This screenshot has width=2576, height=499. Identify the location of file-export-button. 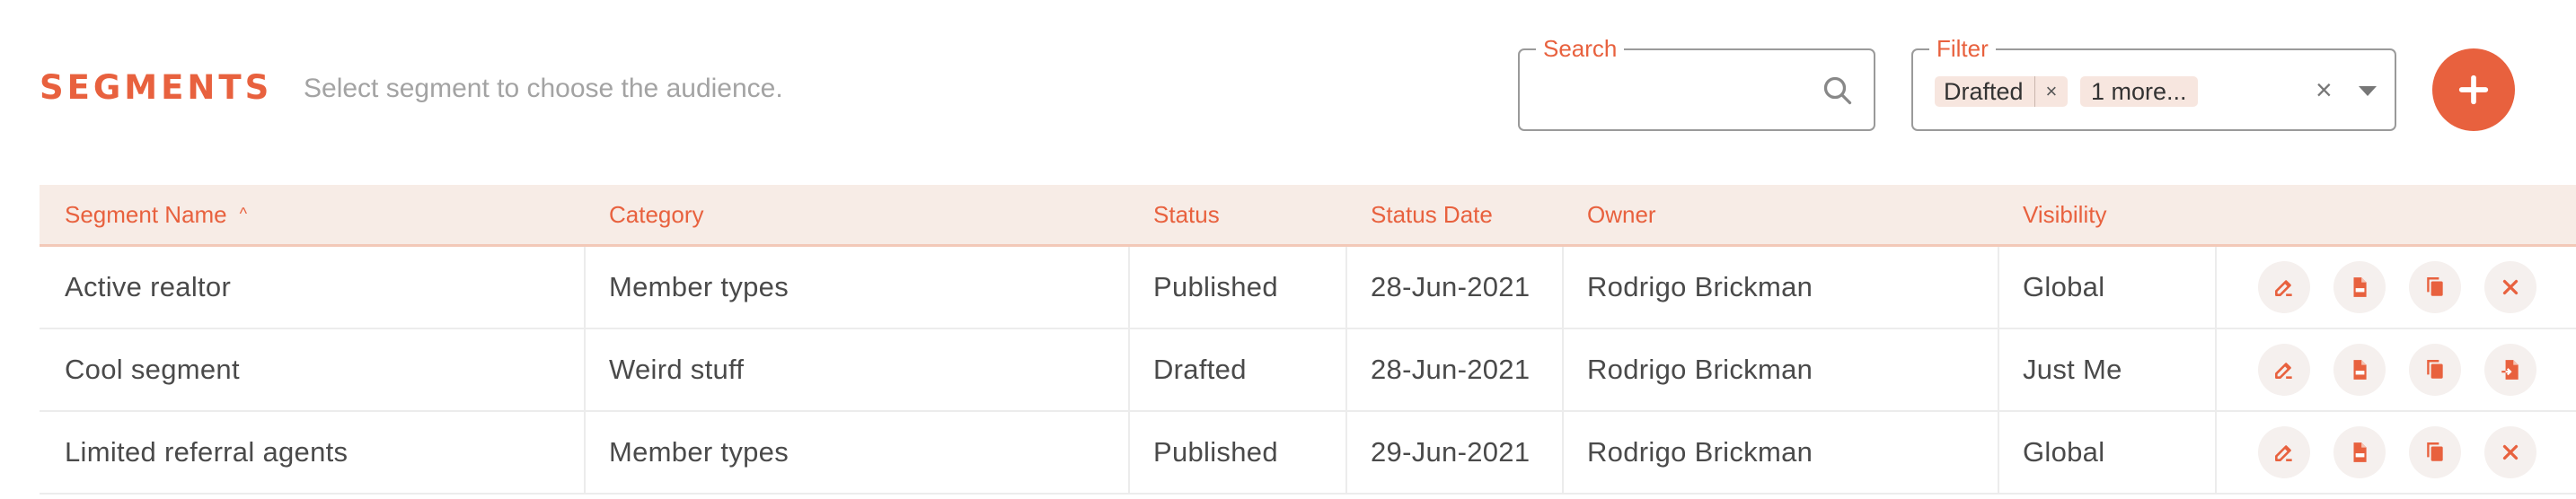
(2510, 370).